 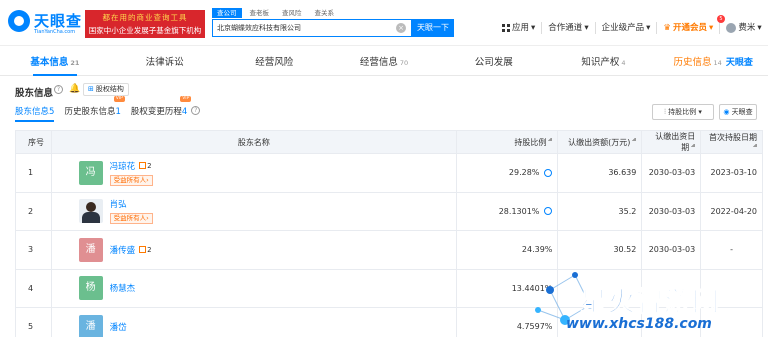 I want to click on tab-legal: 法律诉讼, so click(x=165, y=63).